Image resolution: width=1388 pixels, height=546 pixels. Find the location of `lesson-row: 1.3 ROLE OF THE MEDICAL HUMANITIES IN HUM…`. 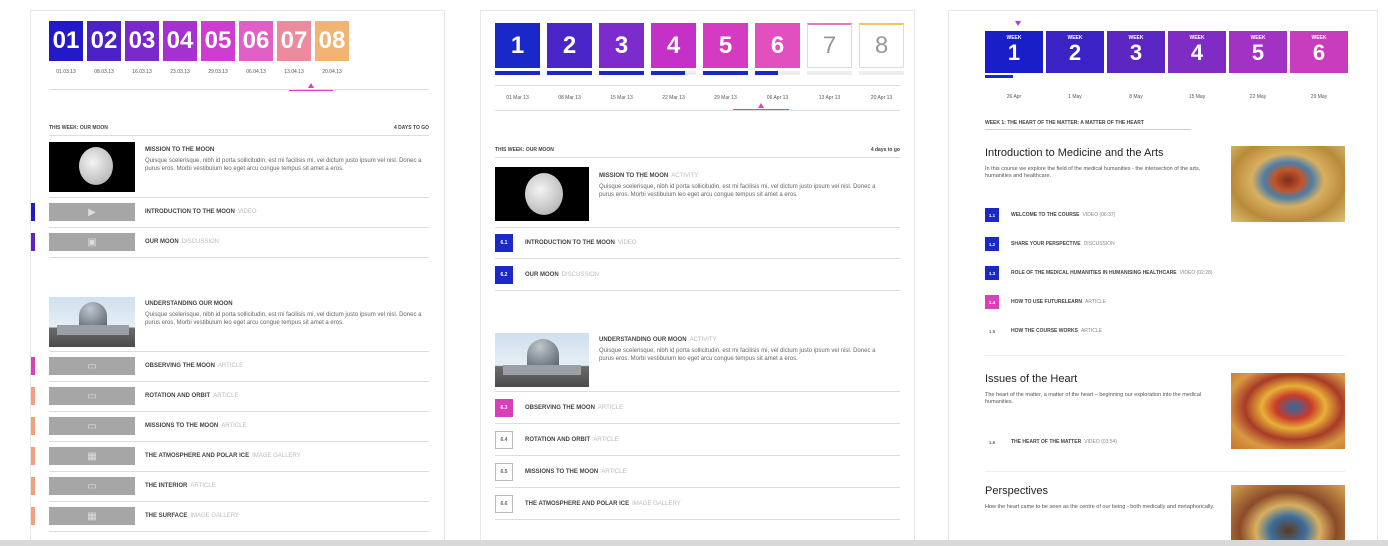

lesson-row: 1.3 ROLE OF THE MEDICAL HUMANITIES IN HUM… is located at coordinates (1150, 273).